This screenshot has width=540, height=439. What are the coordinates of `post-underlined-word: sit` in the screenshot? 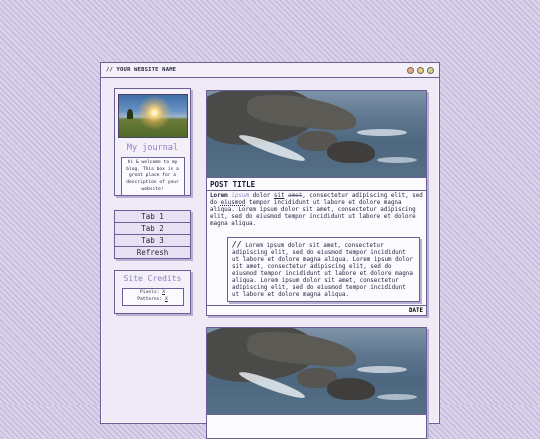 It's located at (279, 196).